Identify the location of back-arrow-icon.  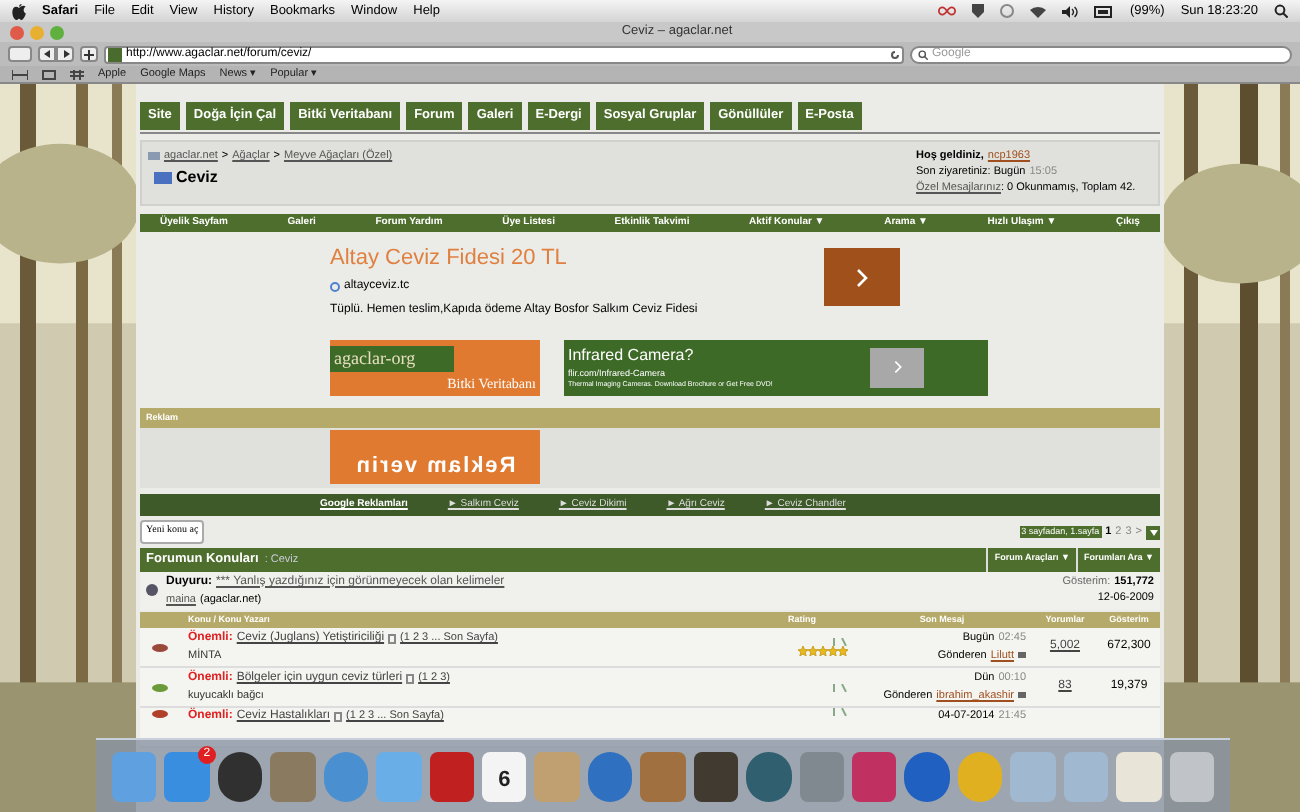
(47, 54).